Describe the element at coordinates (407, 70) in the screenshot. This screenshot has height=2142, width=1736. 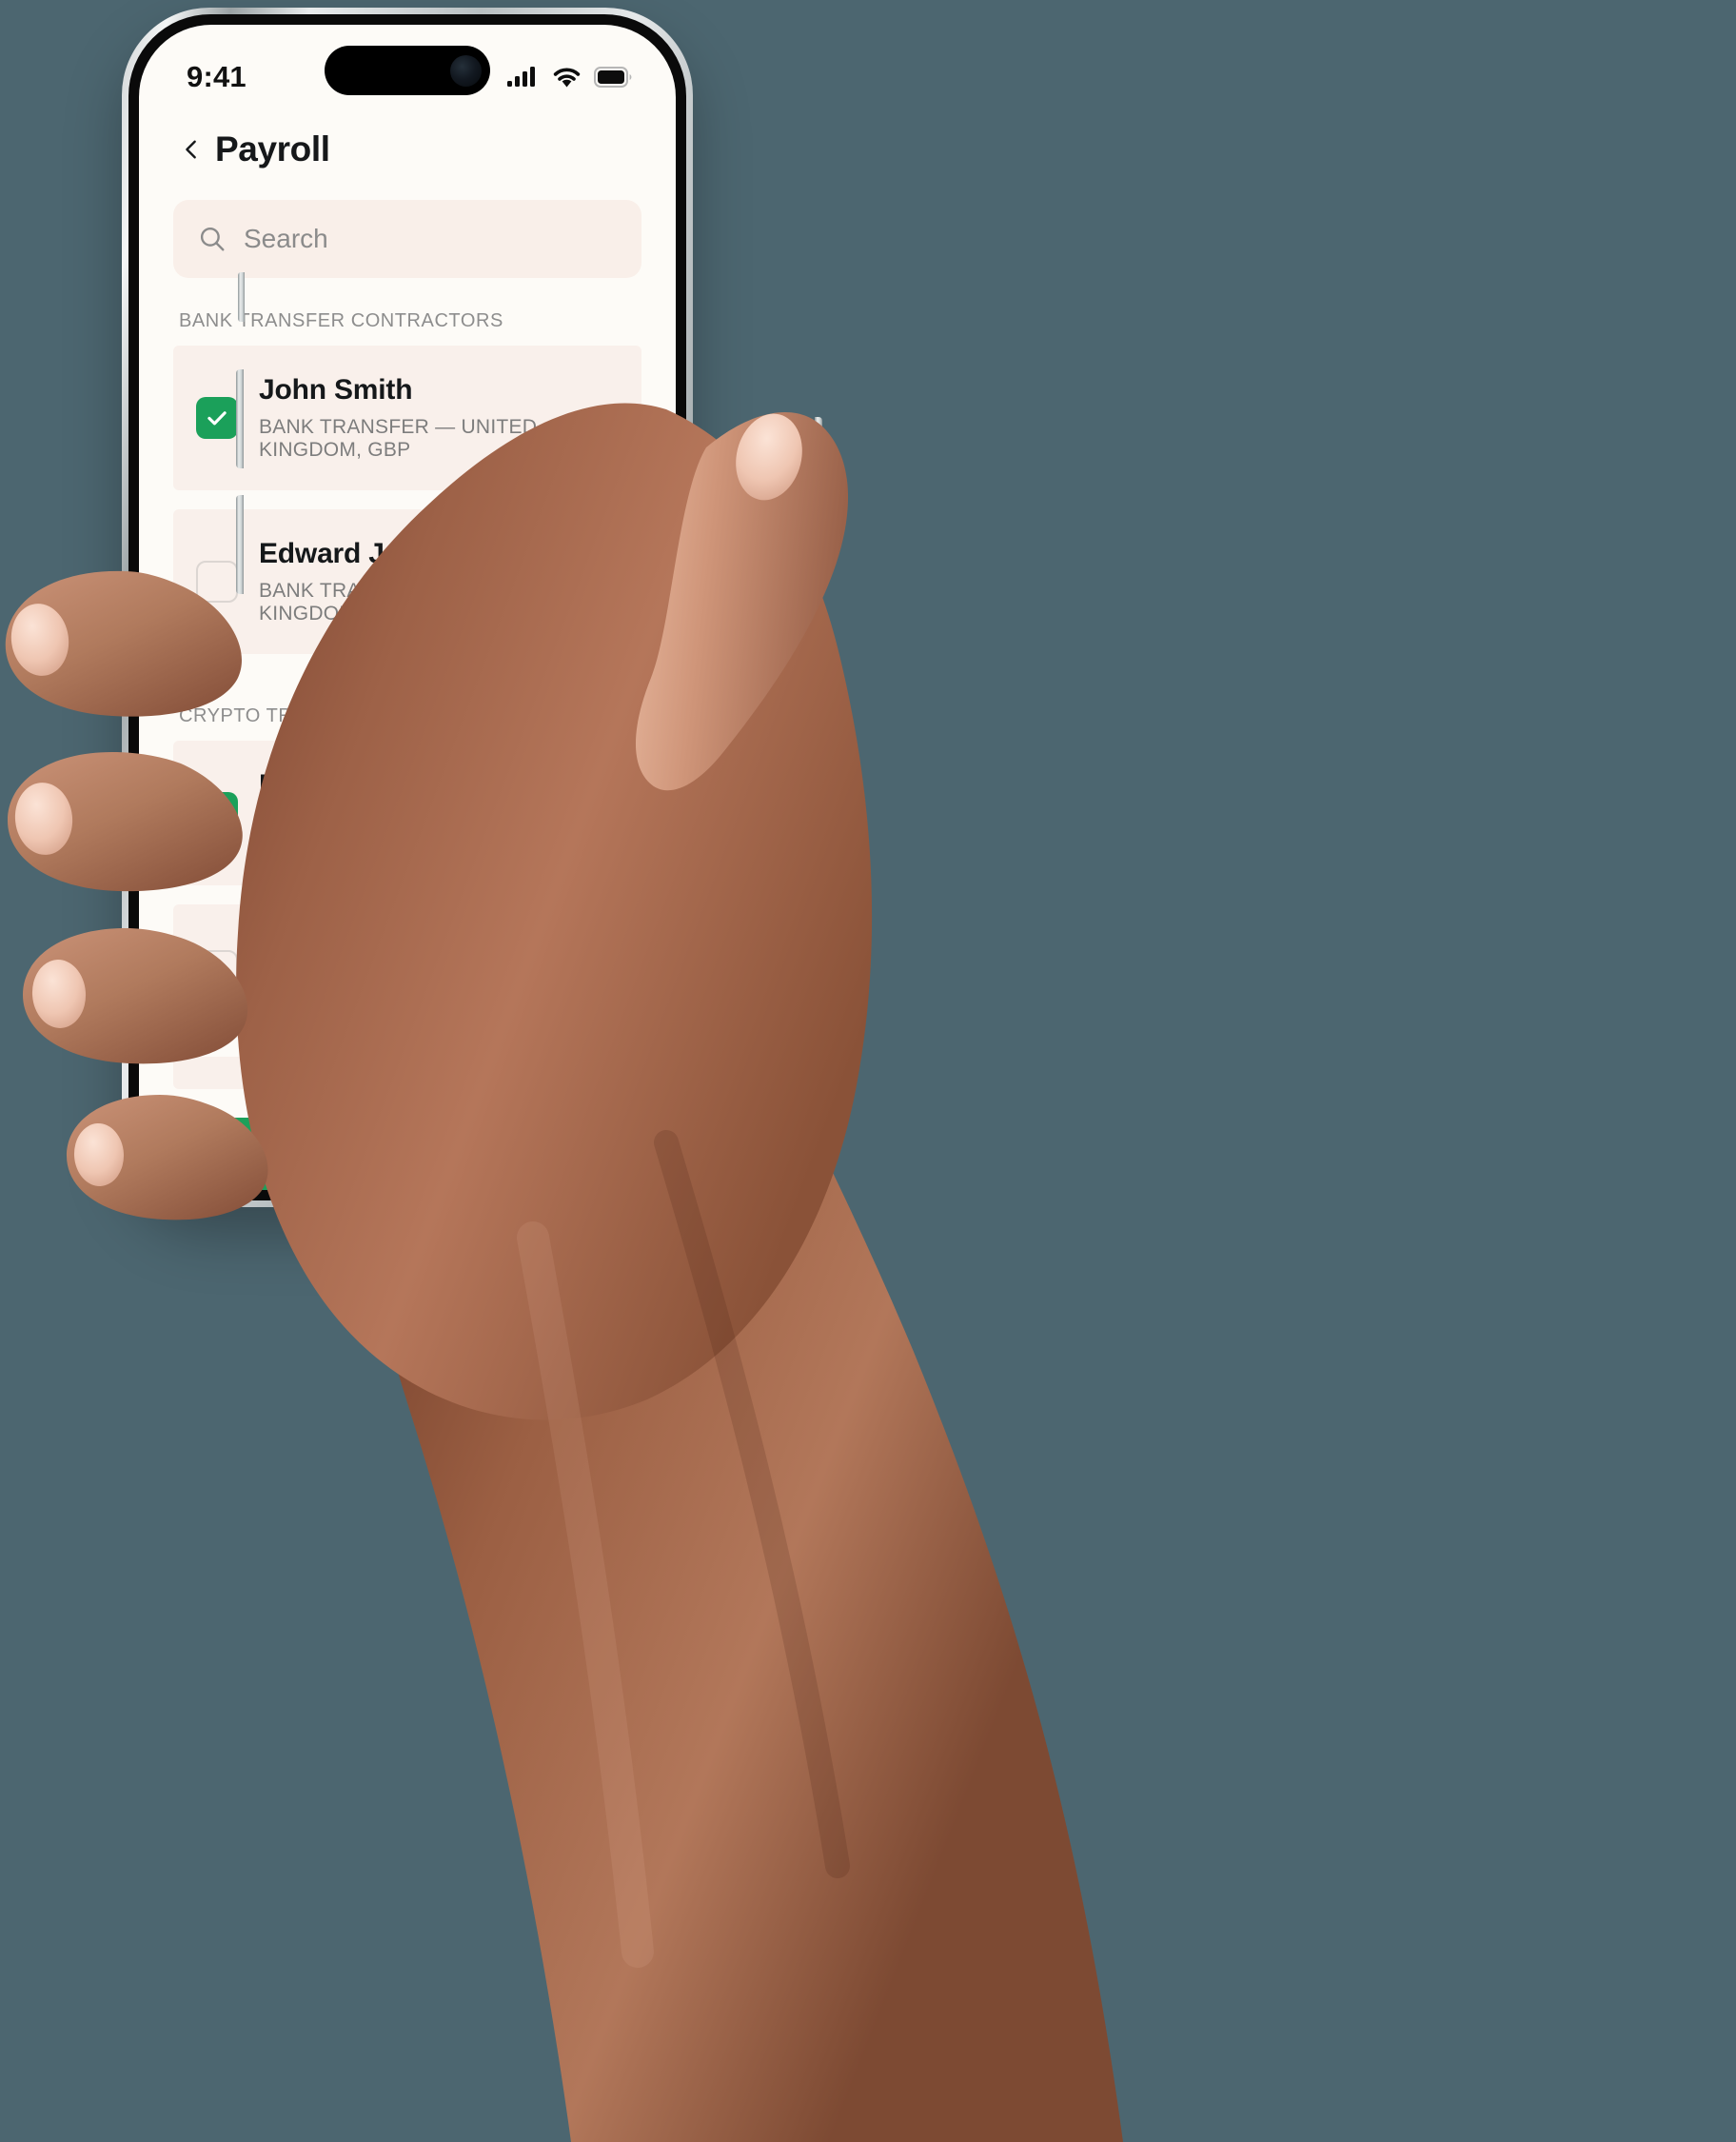
I see `dynamic-island` at that location.